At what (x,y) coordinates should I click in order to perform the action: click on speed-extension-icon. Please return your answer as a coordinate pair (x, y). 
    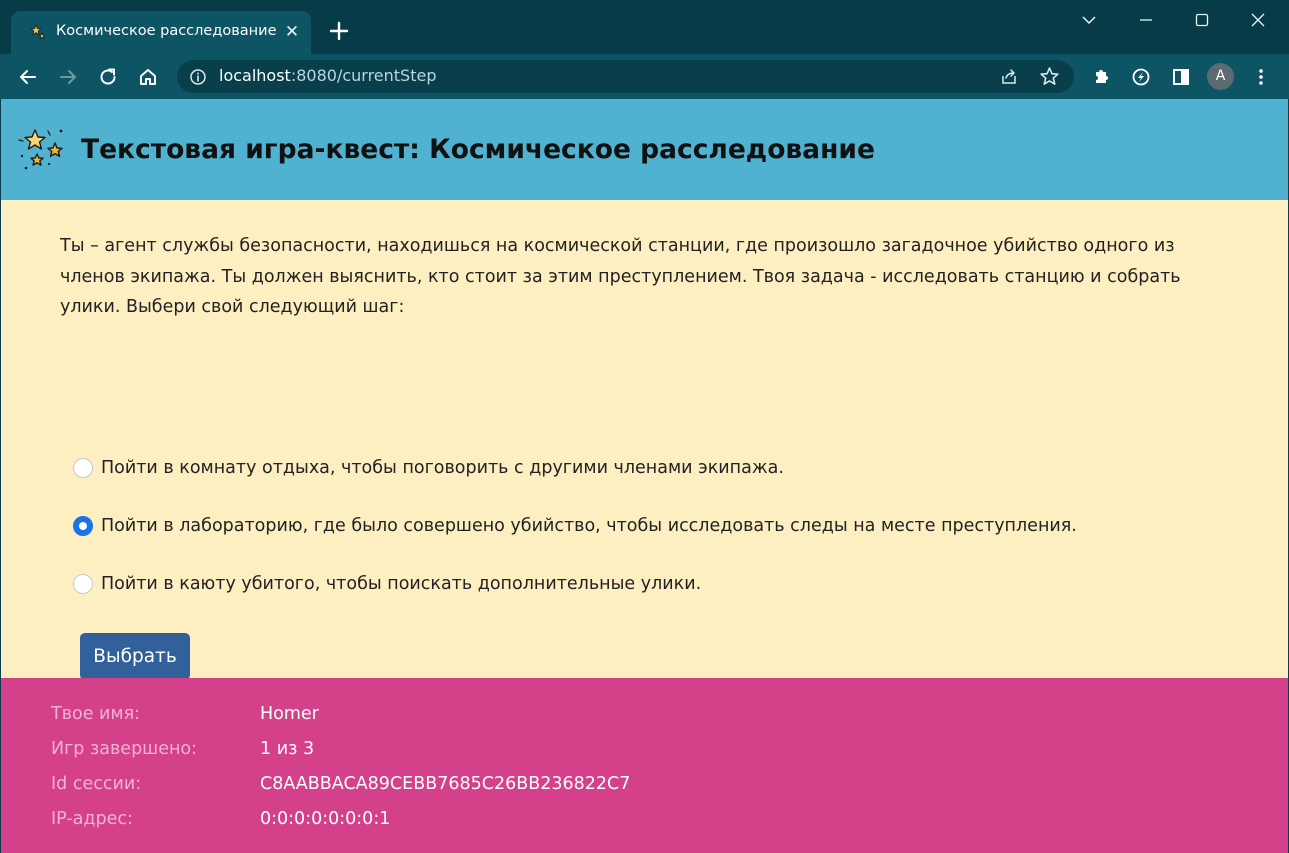
    Looking at the image, I should click on (1141, 77).